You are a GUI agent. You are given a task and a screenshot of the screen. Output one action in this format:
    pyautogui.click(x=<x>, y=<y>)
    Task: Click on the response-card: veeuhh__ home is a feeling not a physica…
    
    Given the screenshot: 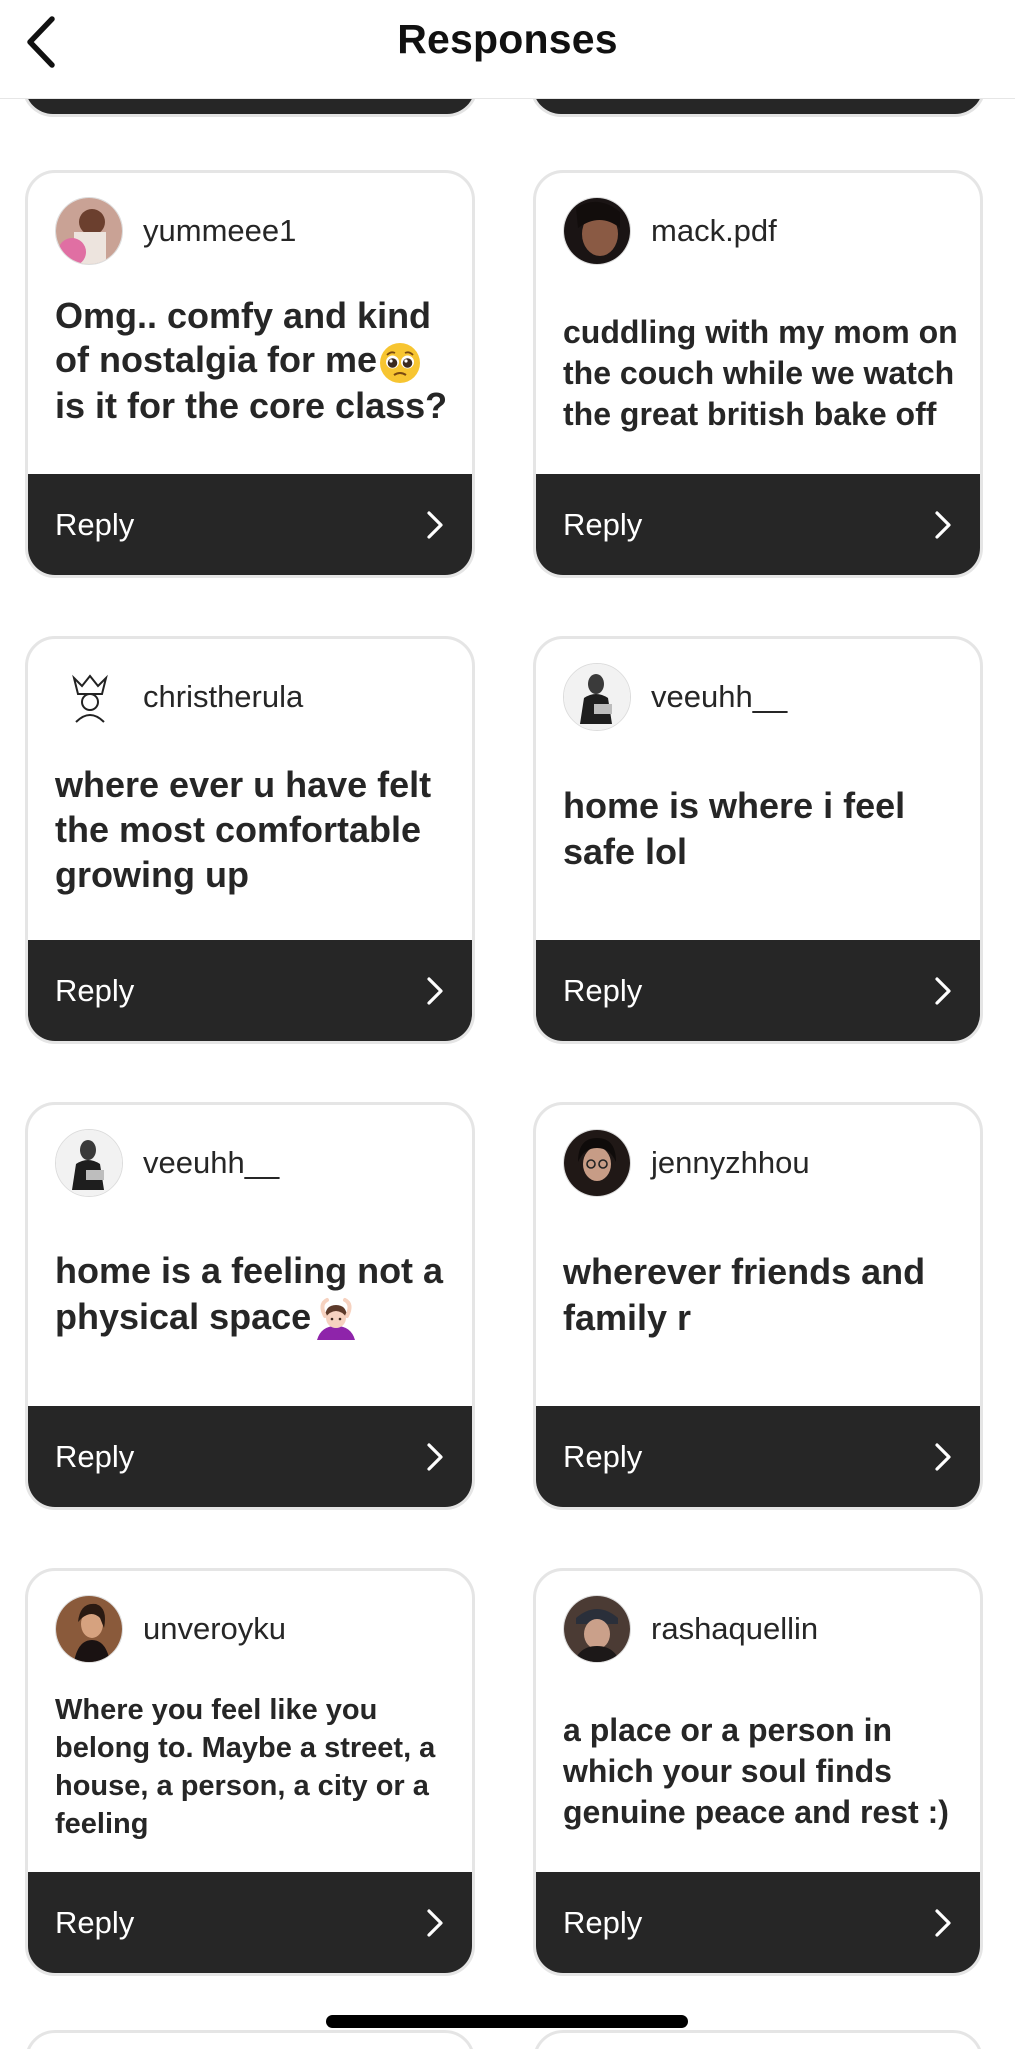 What is the action you would take?
    pyautogui.click(x=250, y=1306)
    